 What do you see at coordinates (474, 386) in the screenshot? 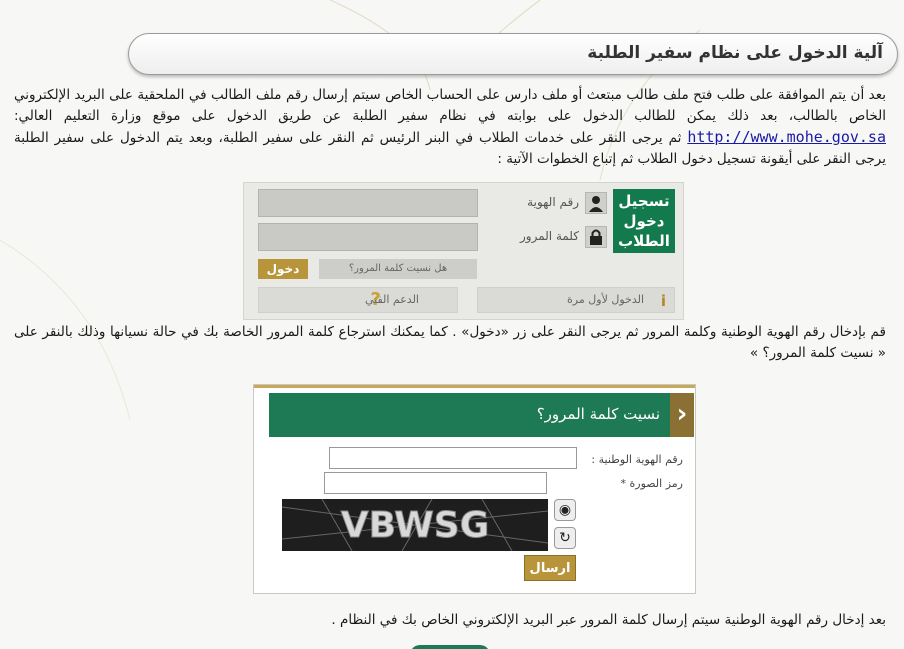
I see `panel-top-border` at bounding box center [474, 386].